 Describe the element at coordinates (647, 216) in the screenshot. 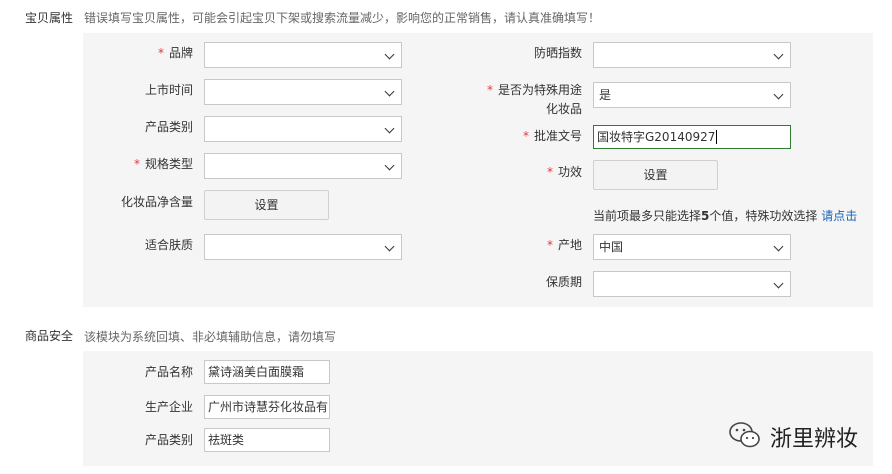

I see `efficacy-hint-prefix: 当前项最多只能选择` at that location.